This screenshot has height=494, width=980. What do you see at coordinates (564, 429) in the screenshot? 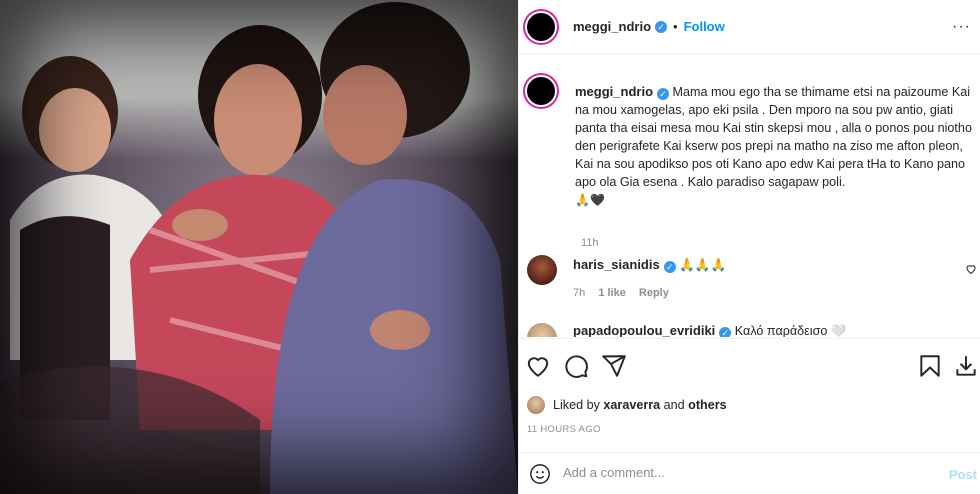
I see `post-timestamp: 11 HOURS AGO` at bounding box center [564, 429].